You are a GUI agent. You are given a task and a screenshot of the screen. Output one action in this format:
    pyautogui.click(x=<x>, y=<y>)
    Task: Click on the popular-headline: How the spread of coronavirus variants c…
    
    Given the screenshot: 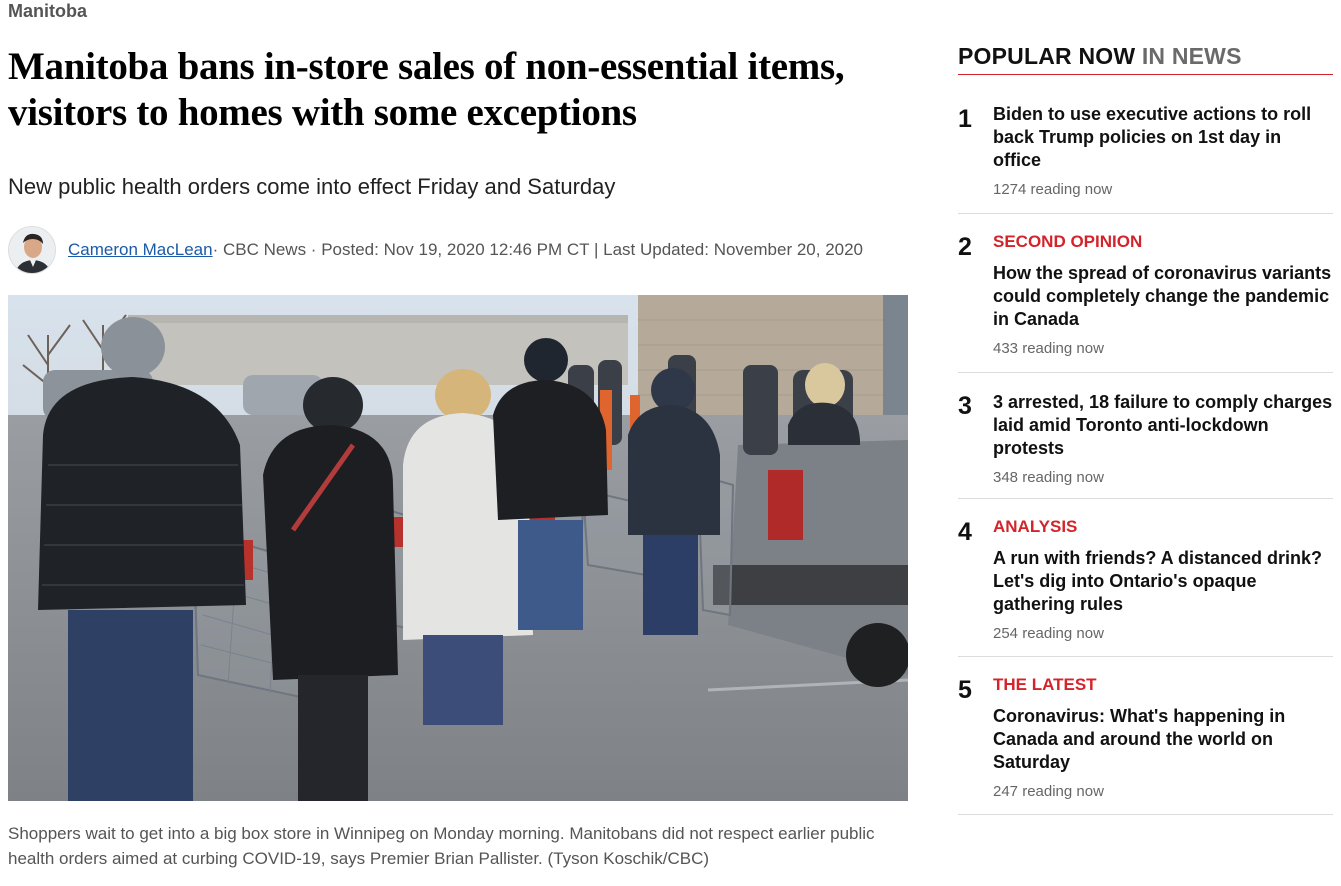 What is the action you would take?
    pyautogui.click(x=1163, y=296)
    